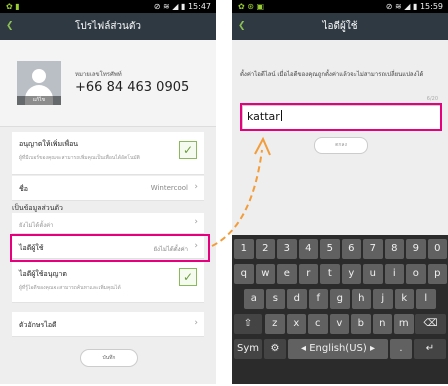 This screenshot has width=448, height=386. I want to click on key-3: 3, so click(287, 249).